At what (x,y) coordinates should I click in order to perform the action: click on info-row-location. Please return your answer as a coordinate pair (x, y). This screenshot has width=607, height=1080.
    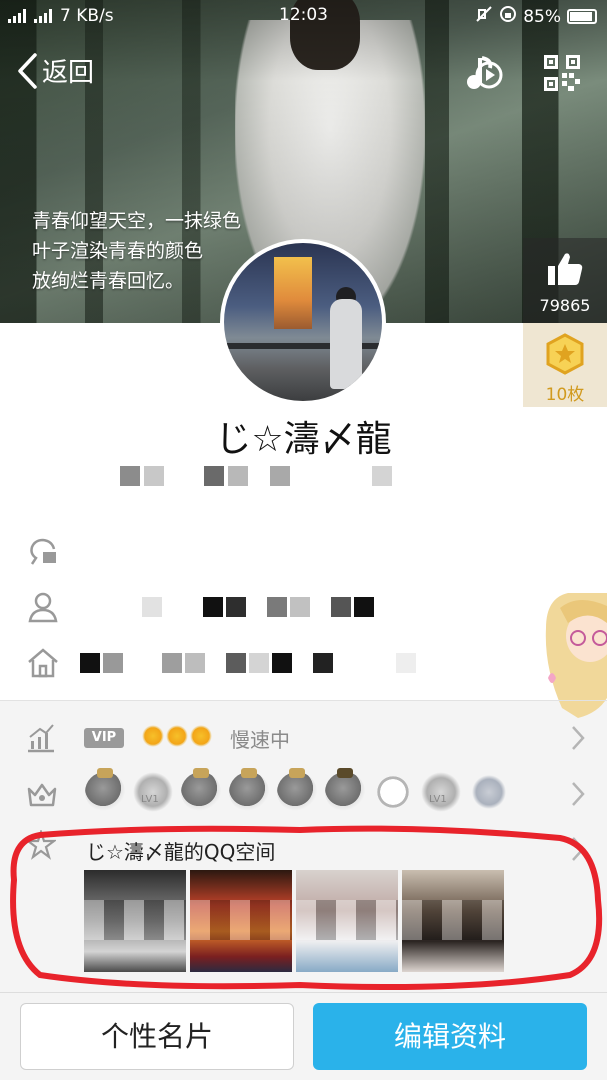
    Looking at the image, I should click on (221, 663).